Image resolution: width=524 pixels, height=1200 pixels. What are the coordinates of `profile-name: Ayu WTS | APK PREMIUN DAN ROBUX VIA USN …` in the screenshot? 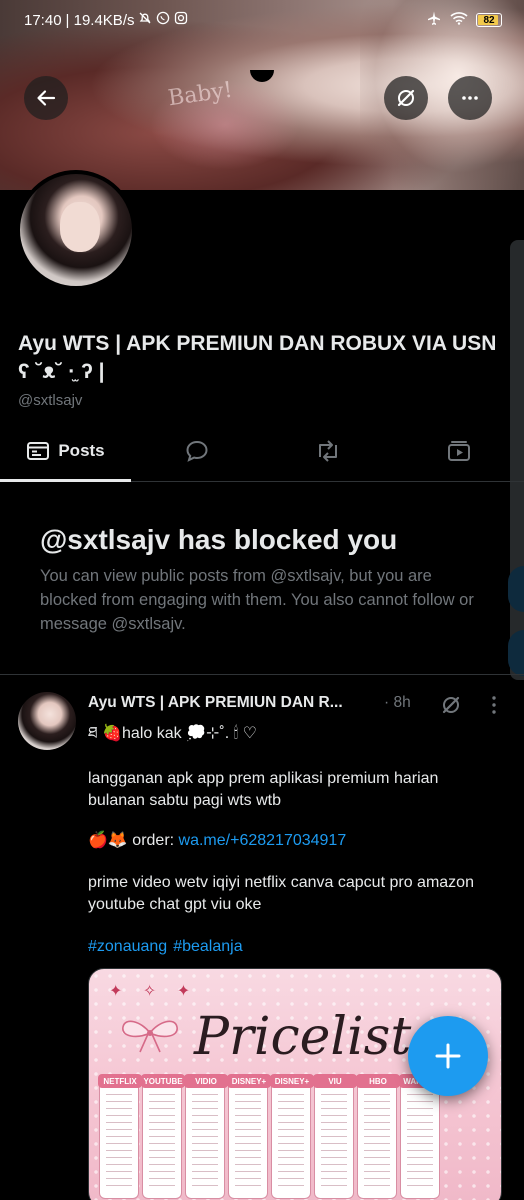 It's located at (257, 357).